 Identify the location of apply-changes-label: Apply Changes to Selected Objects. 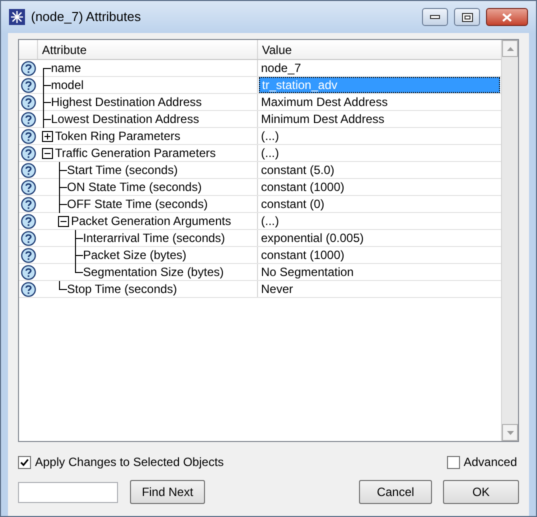
(129, 462).